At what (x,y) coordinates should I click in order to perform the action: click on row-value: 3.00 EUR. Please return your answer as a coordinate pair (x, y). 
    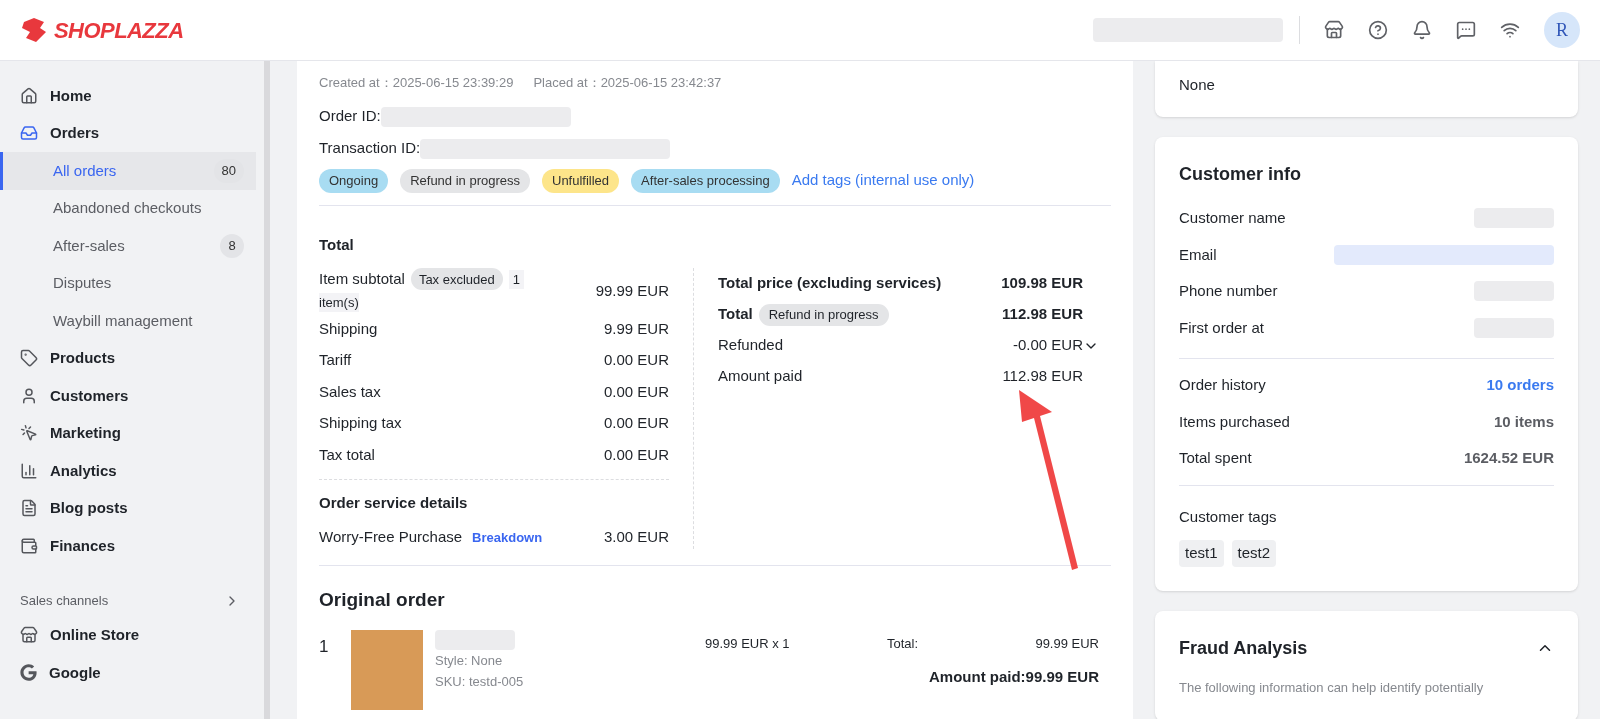
    Looking at the image, I should click on (636, 537).